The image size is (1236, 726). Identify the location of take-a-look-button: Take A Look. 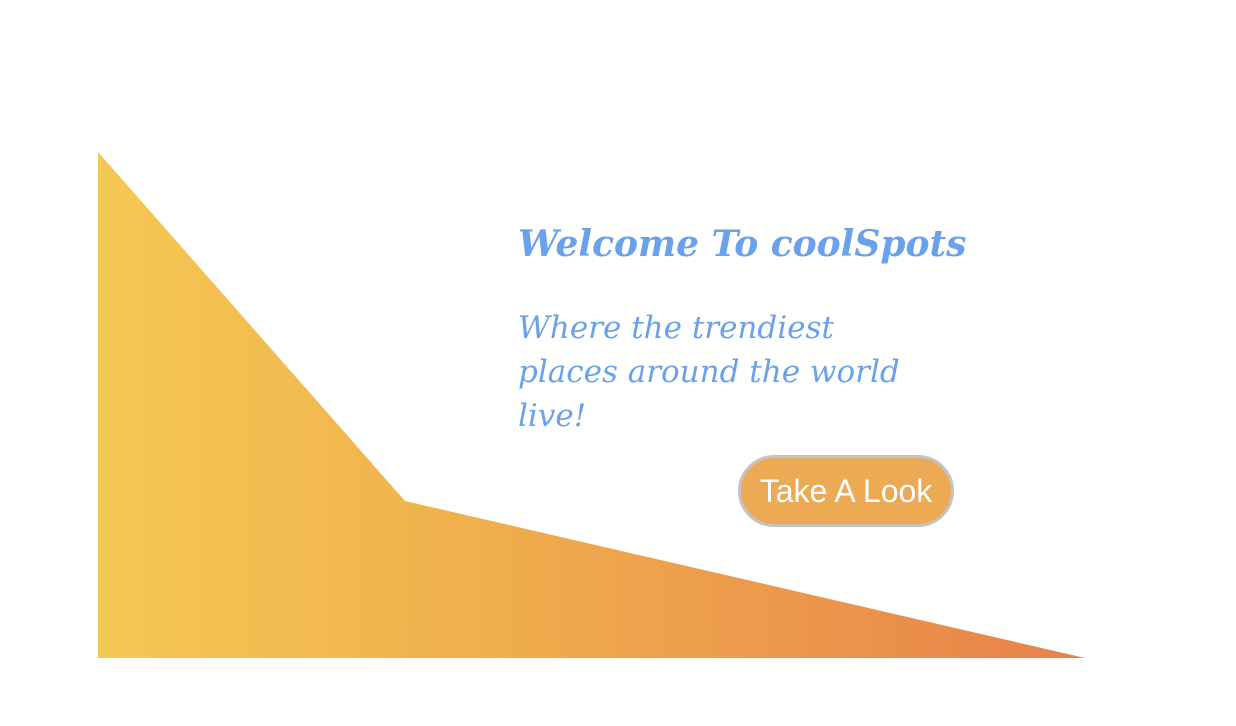
(846, 491).